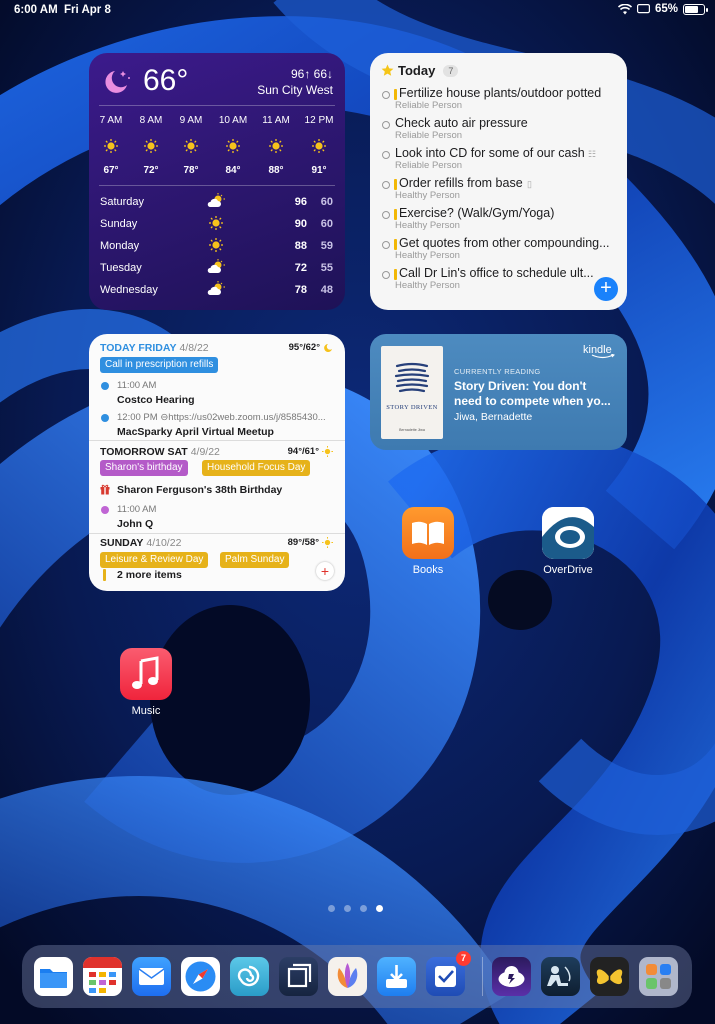  I want to click on event-dot, so click(105, 386).